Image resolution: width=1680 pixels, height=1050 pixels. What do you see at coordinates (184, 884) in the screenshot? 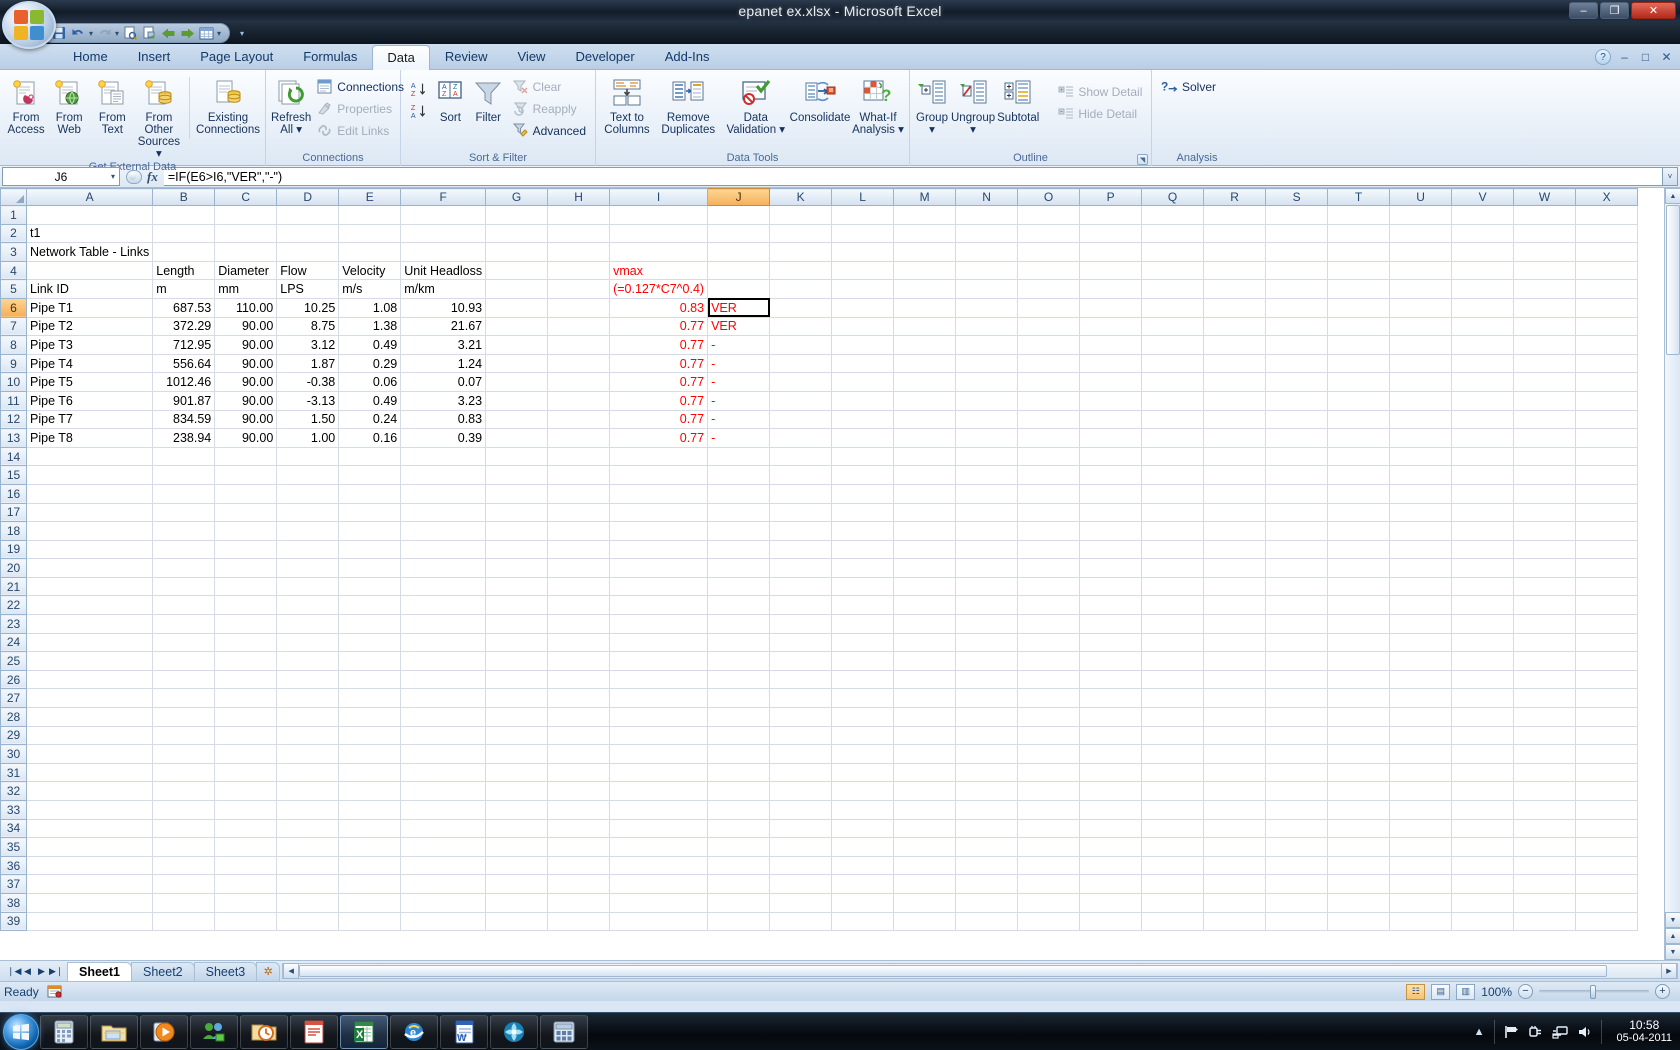
I see `cell-B37` at bounding box center [184, 884].